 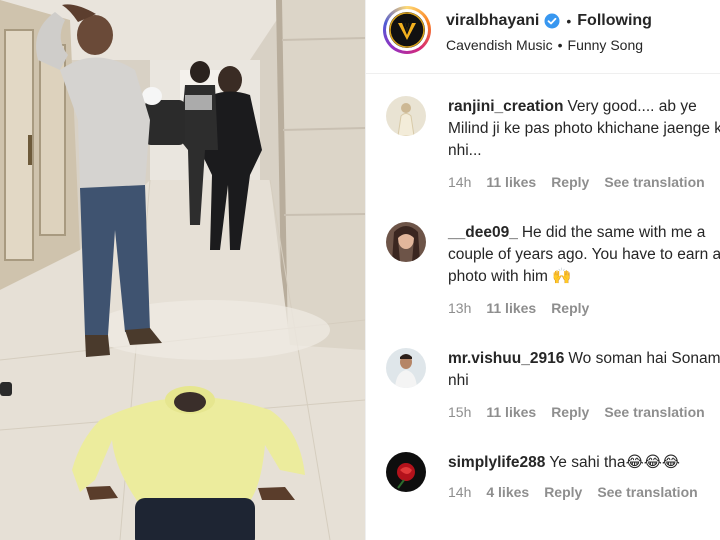 I want to click on following-button: Following, so click(x=614, y=21).